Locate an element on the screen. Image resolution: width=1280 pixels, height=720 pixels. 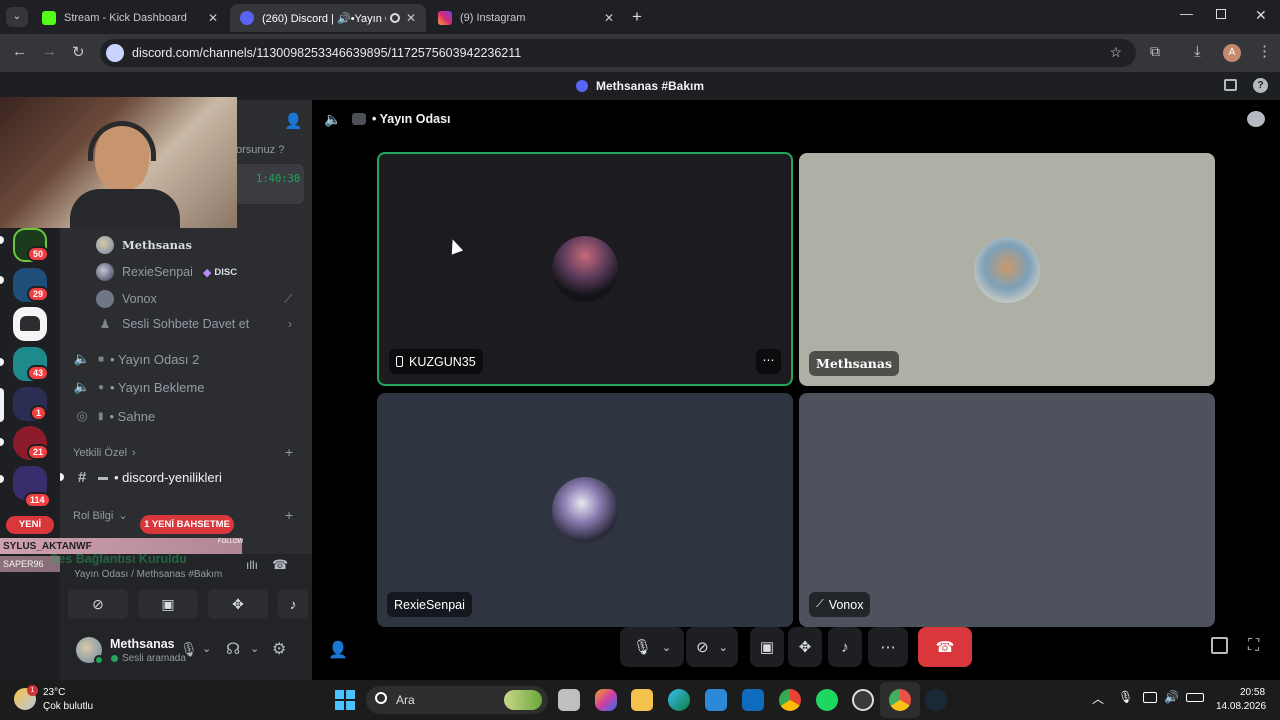
member-name: Methsanas is located at coordinates (157, 245).